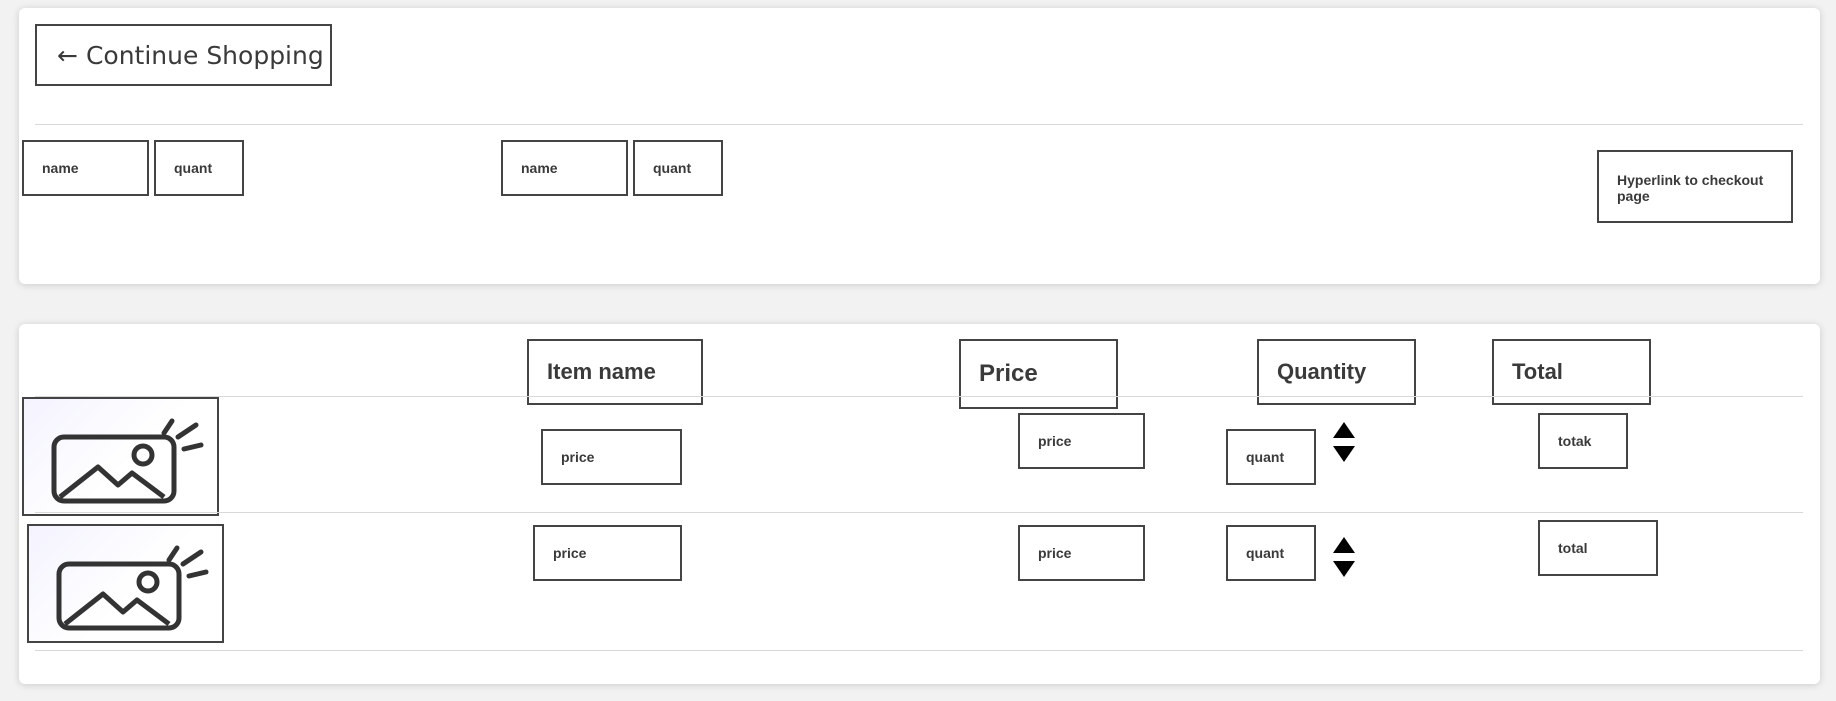  What do you see at coordinates (1583, 441) in the screenshot?
I see `row-total-field: totak` at bounding box center [1583, 441].